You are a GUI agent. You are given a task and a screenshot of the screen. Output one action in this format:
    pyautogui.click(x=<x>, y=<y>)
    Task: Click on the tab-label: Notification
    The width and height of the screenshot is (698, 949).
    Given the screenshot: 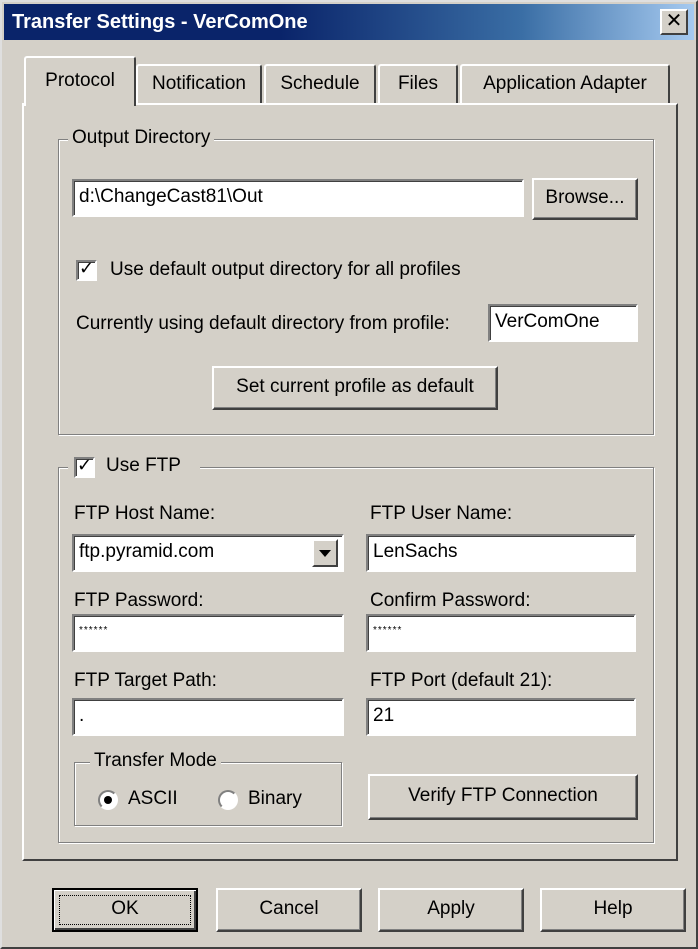 What is the action you would take?
    pyautogui.click(x=199, y=83)
    